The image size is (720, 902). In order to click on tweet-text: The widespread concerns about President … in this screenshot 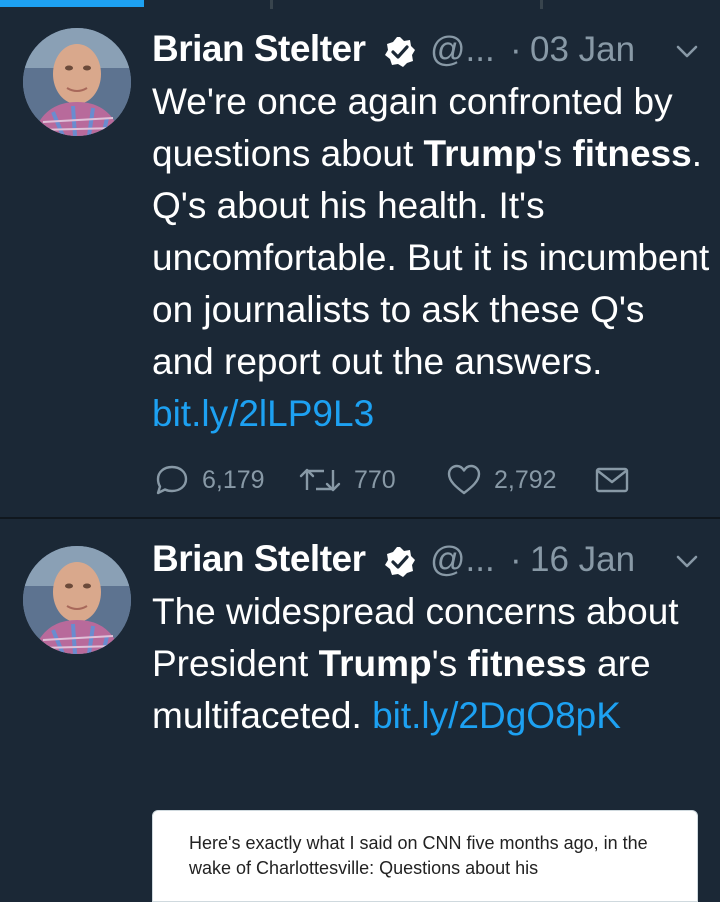, I will do `click(415, 663)`.